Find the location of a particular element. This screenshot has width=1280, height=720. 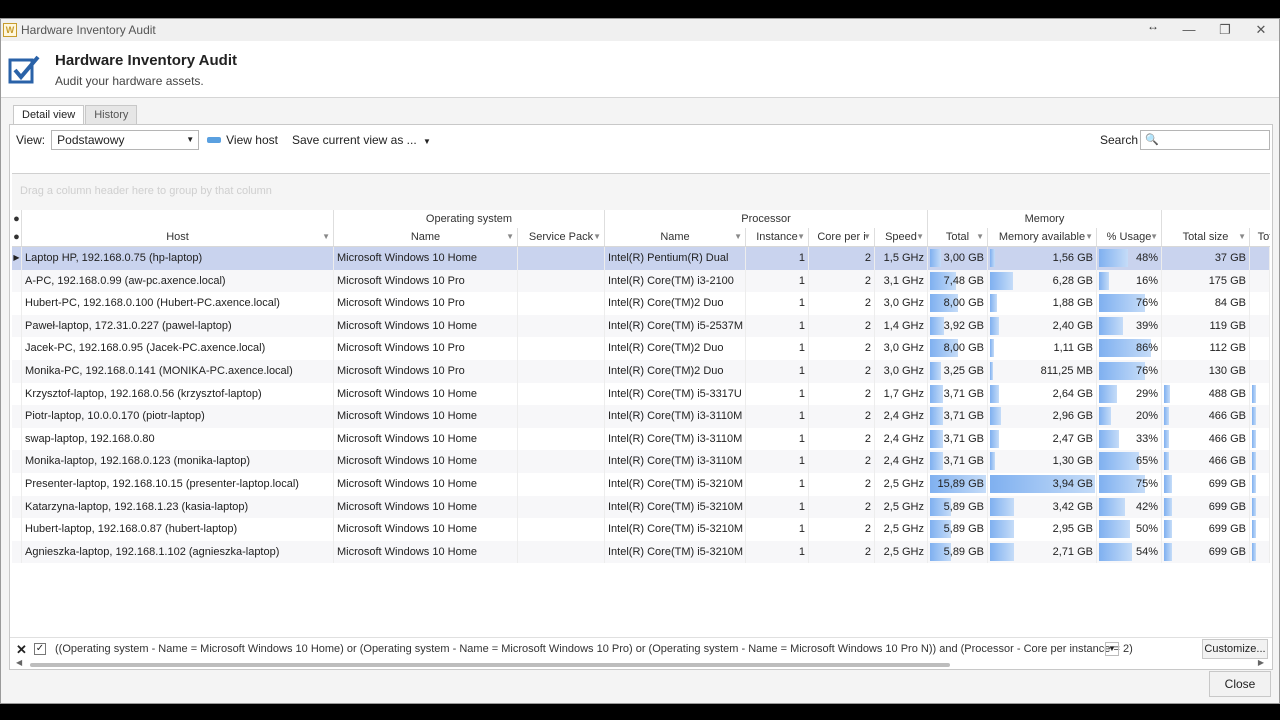

cell-sp is located at coordinates (561, 484).